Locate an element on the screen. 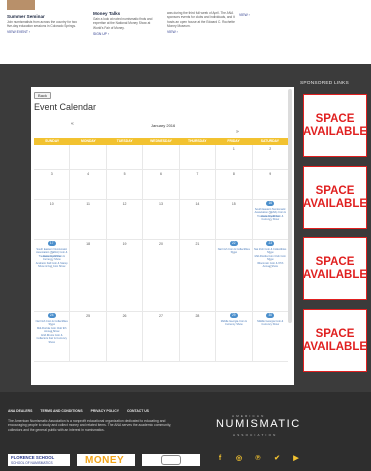 This screenshot has width=371, height=471. ad-slot-3: SPACE AVAILABLE is located at coordinates (335, 268).